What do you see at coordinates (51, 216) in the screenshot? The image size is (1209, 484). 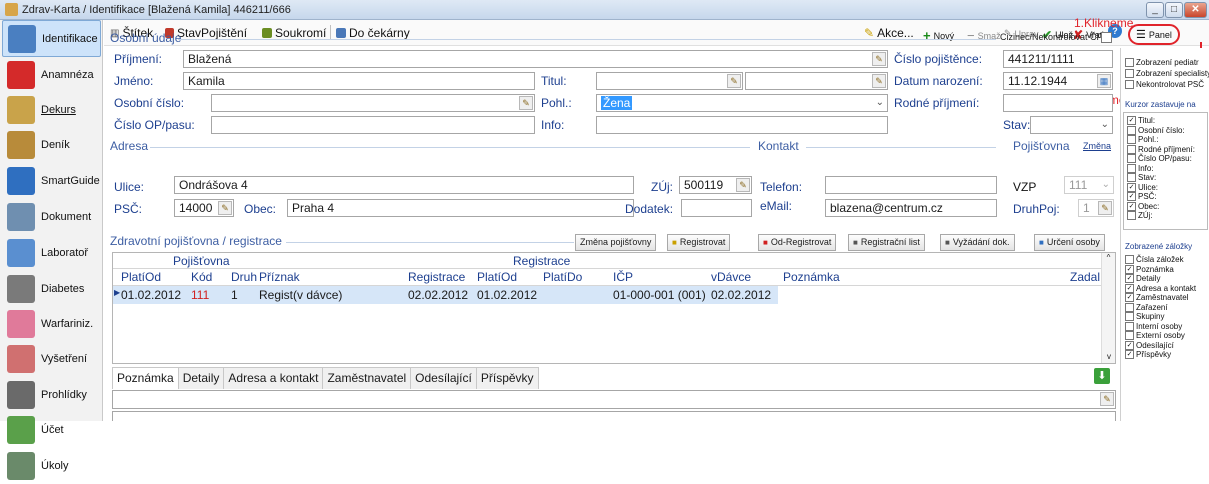 I see `sidebar-item-dokument: Dokument` at bounding box center [51, 216].